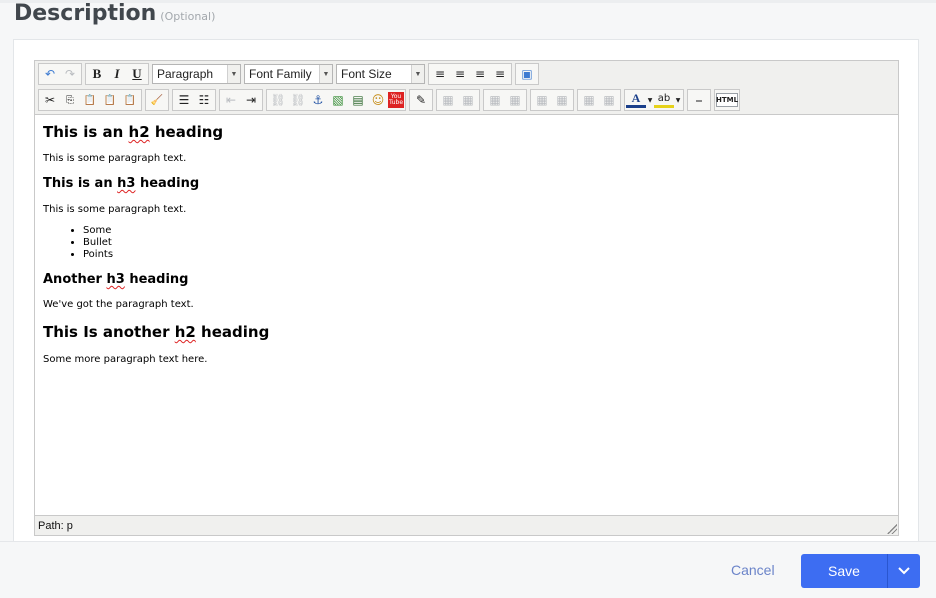 The width and height of the screenshot is (936, 598). What do you see at coordinates (130, 100) in the screenshot?
I see `paste-word-icon: 📋` at bounding box center [130, 100].